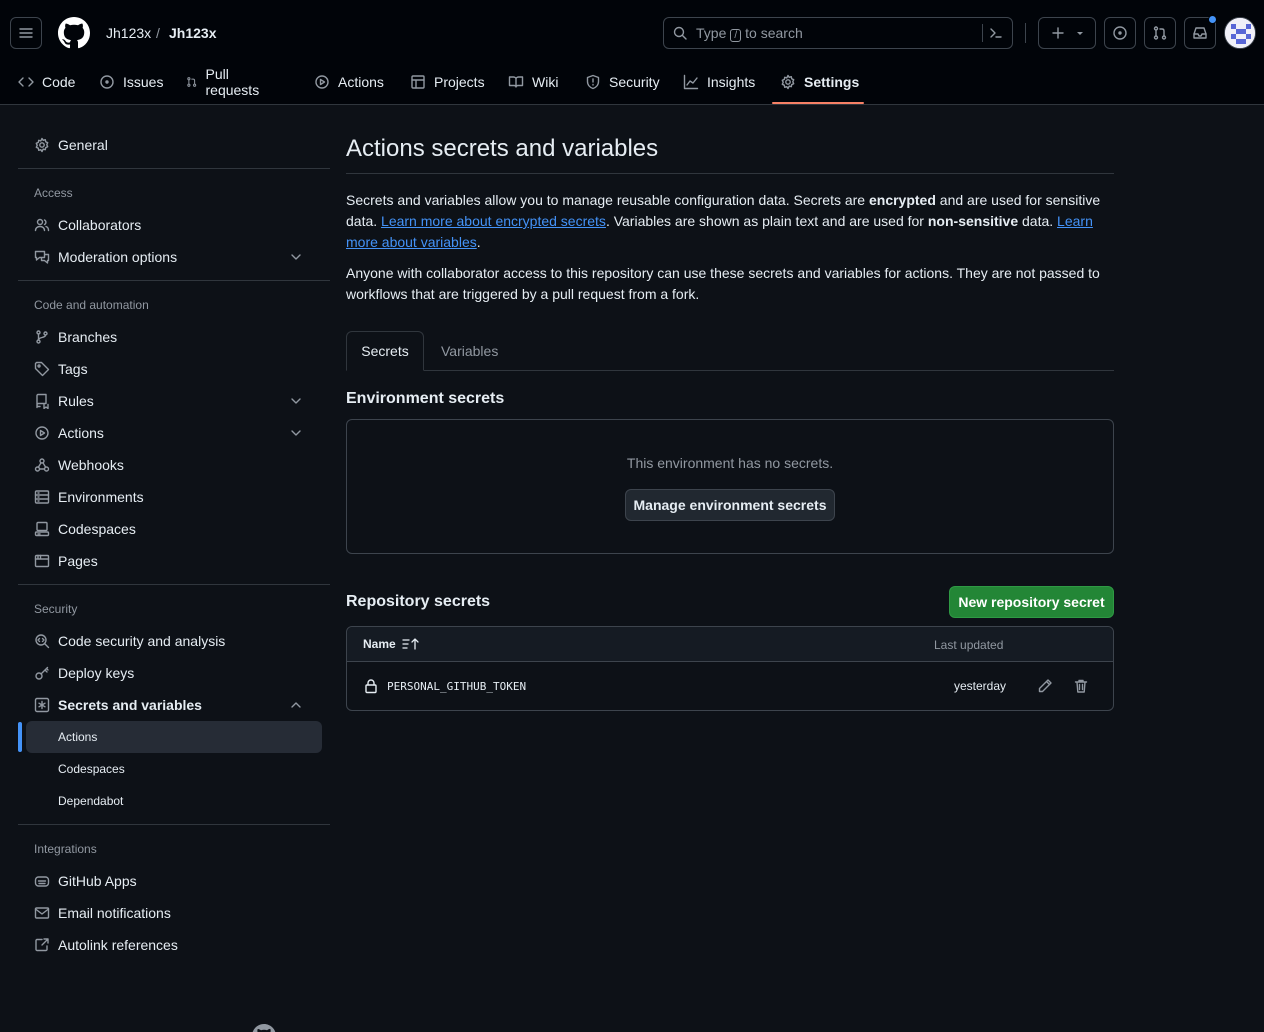 Image resolution: width=1264 pixels, height=1032 pixels. Describe the element at coordinates (174, 913) in the screenshot. I see `sidebar-item-email-notifications: Email notifications` at that location.